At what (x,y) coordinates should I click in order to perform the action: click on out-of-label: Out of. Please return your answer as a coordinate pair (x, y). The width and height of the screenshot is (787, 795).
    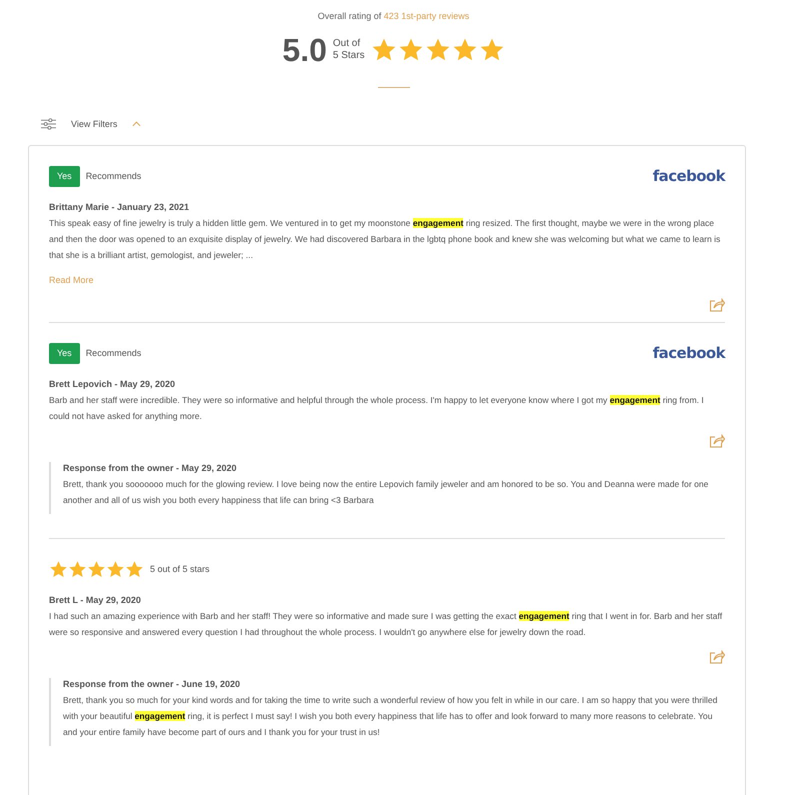
    Looking at the image, I should click on (347, 44).